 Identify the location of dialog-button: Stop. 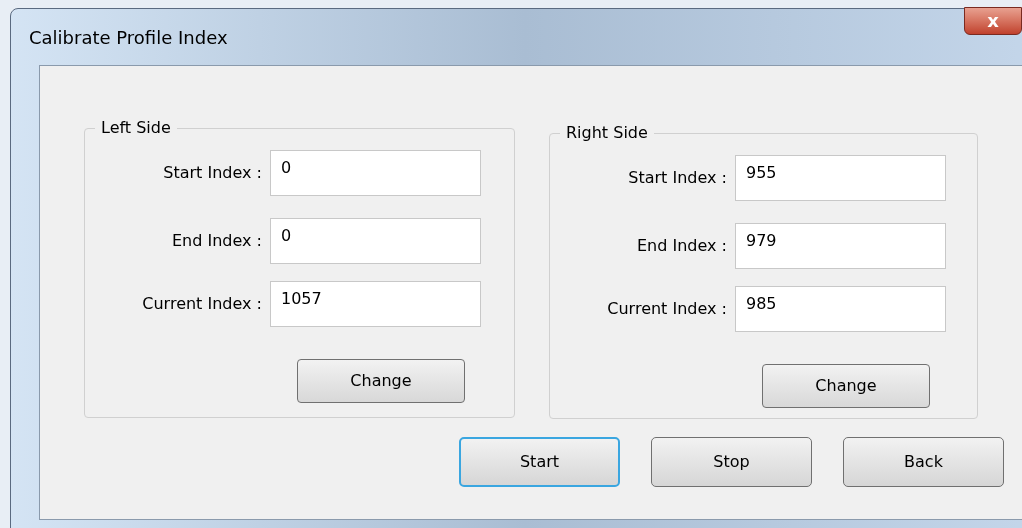
(731, 462).